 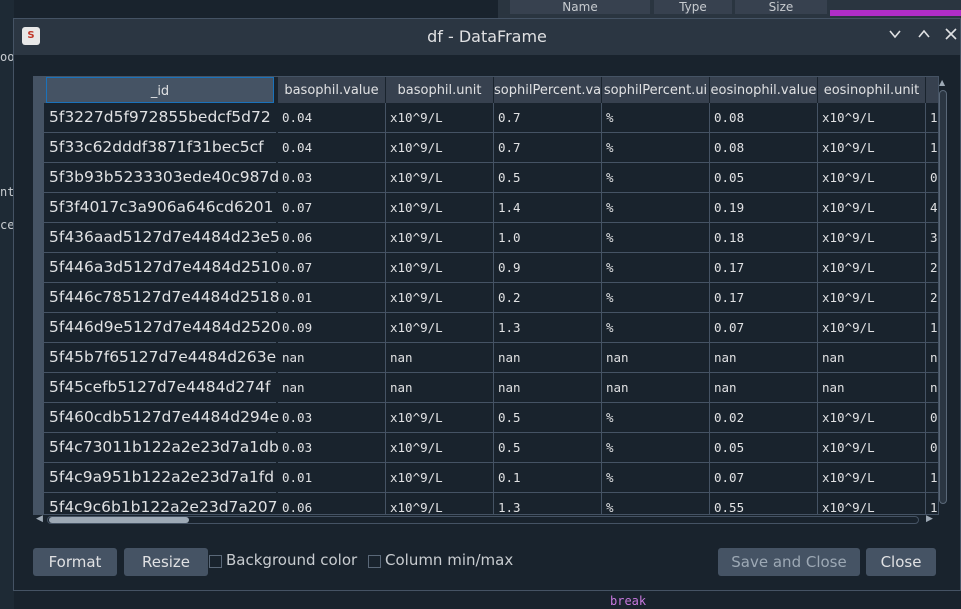 What do you see at coordinates (487, 37) in the screenshot?
I see `title-bar: S df - DataFrame` at bounding box center [487, 37].